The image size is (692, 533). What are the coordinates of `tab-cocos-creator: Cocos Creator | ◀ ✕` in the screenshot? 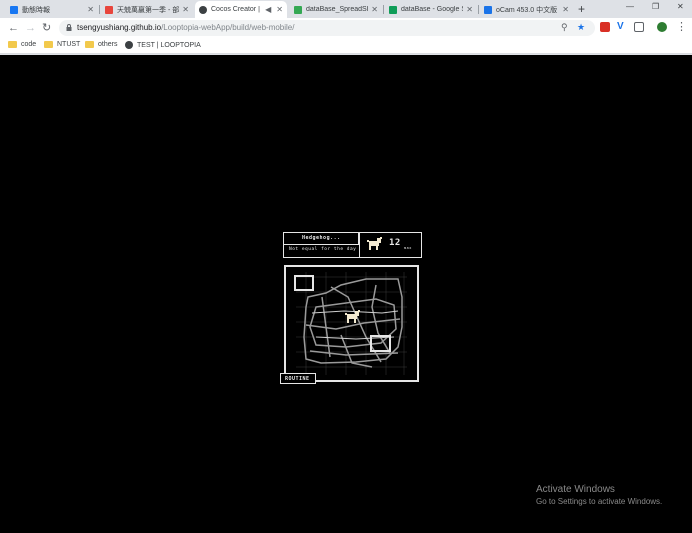 It's located at (241, 9).